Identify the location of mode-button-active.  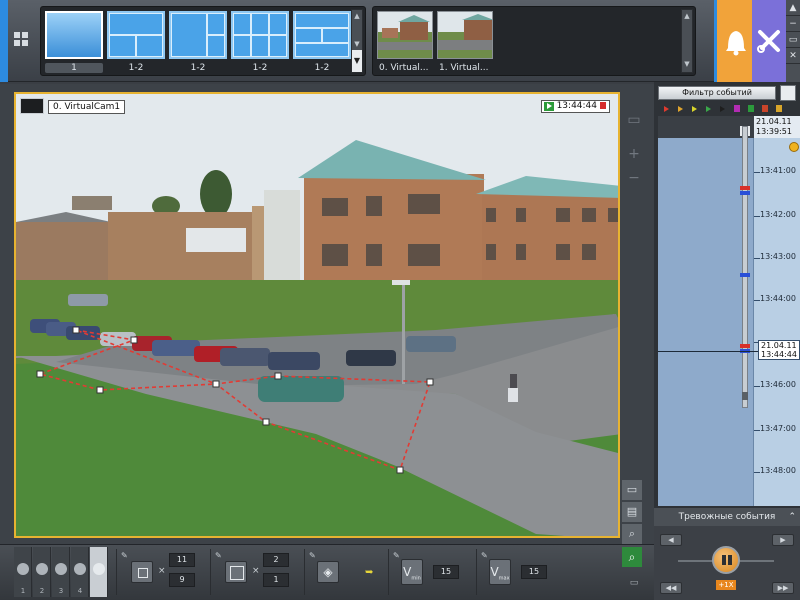
(99, 572).